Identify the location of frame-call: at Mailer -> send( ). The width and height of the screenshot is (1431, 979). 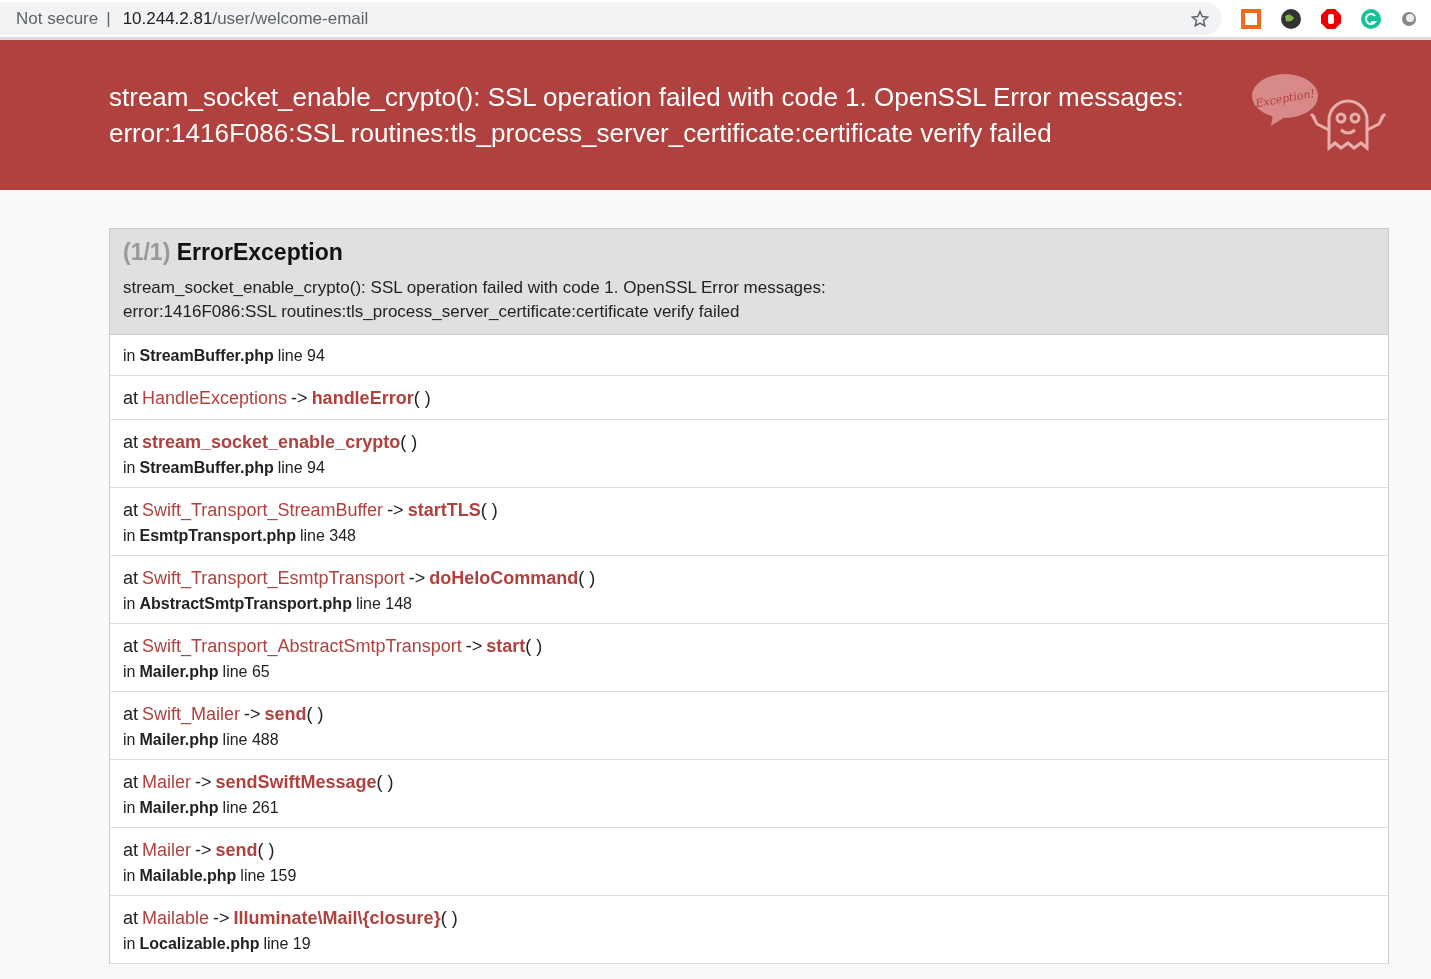
(199, 850).